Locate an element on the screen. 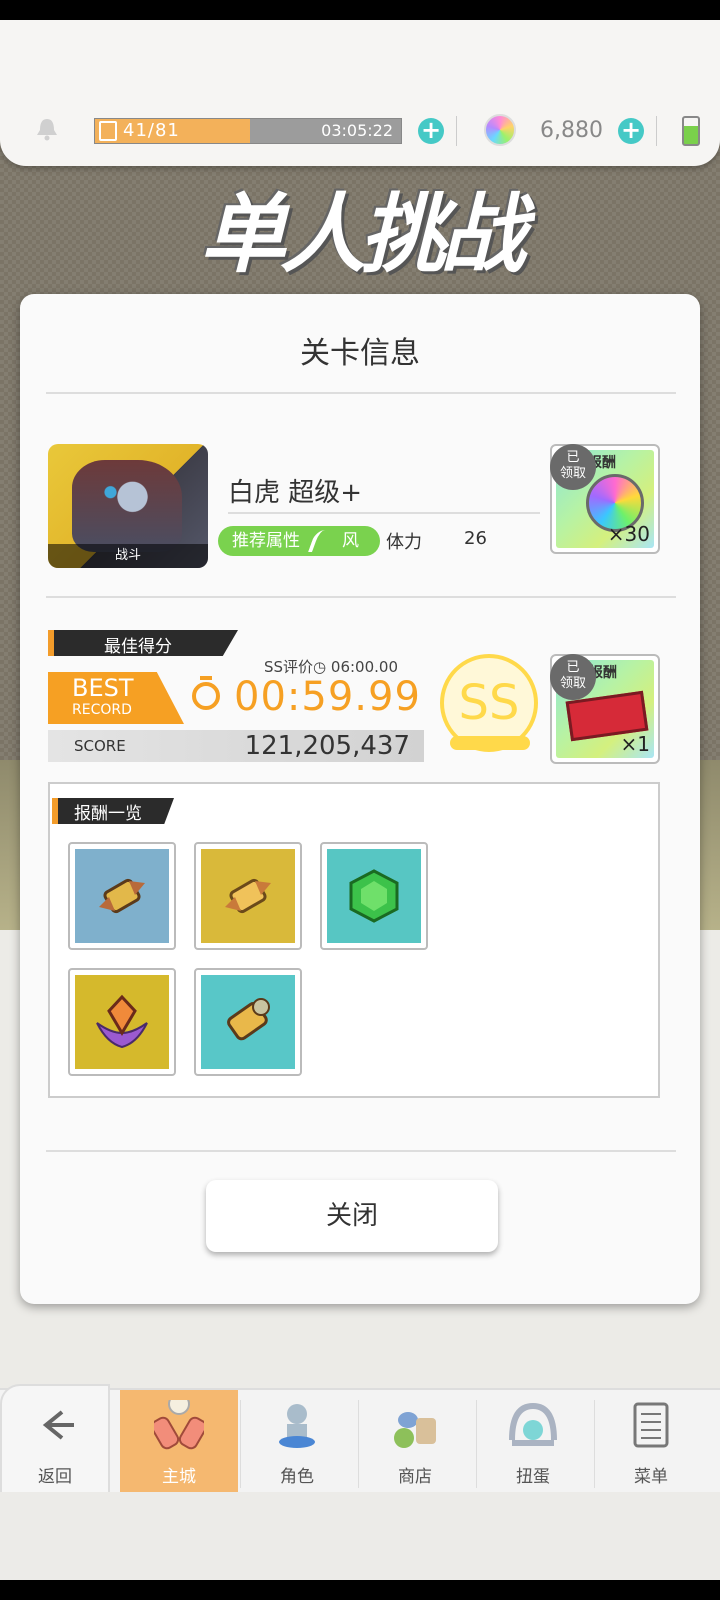 The height and width of the screenshot is (1600, 720). character-icon is located at coordinates (297, 1426).